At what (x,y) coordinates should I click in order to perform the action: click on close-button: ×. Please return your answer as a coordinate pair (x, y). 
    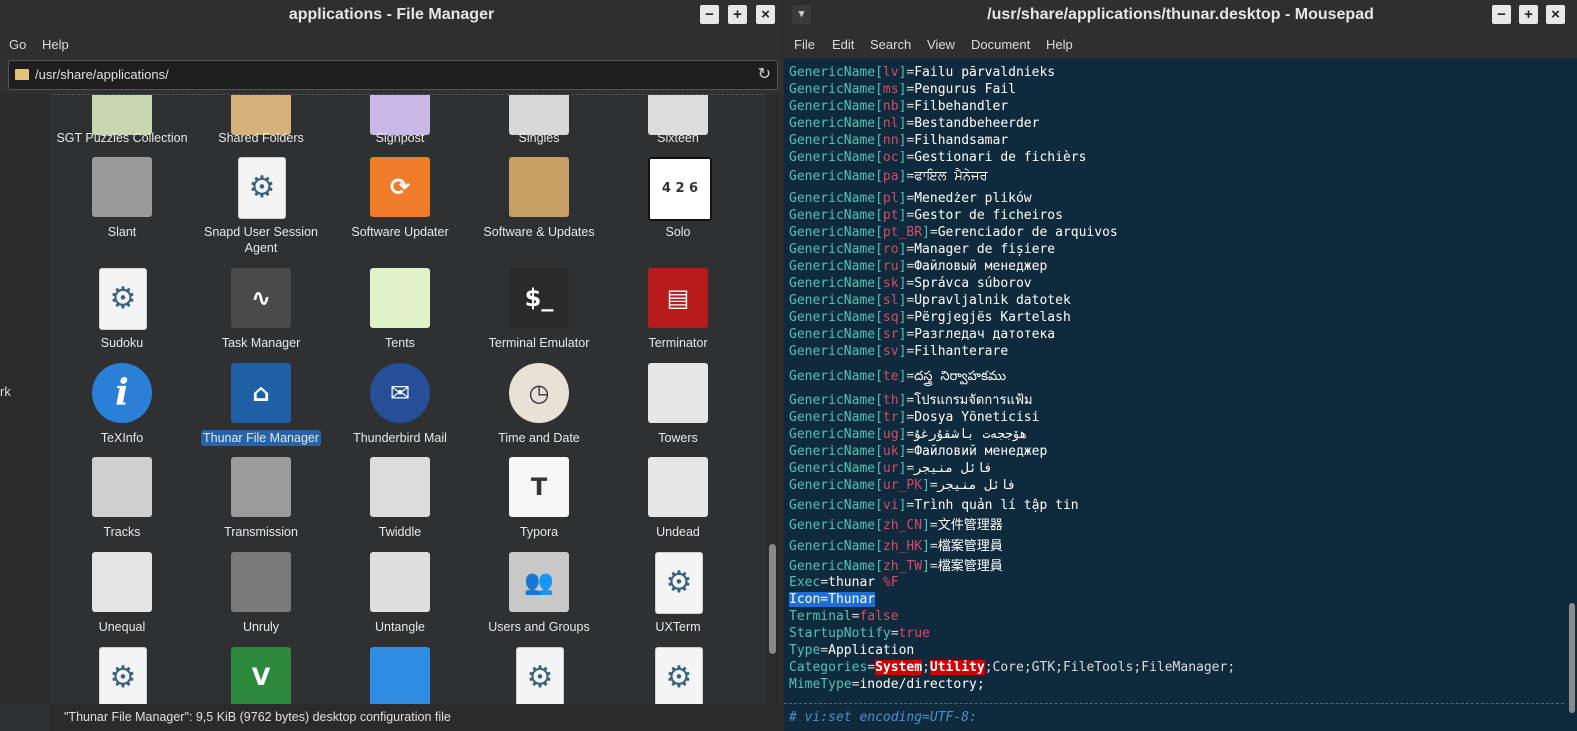
    Looking at the image, I should click on (765, 14).